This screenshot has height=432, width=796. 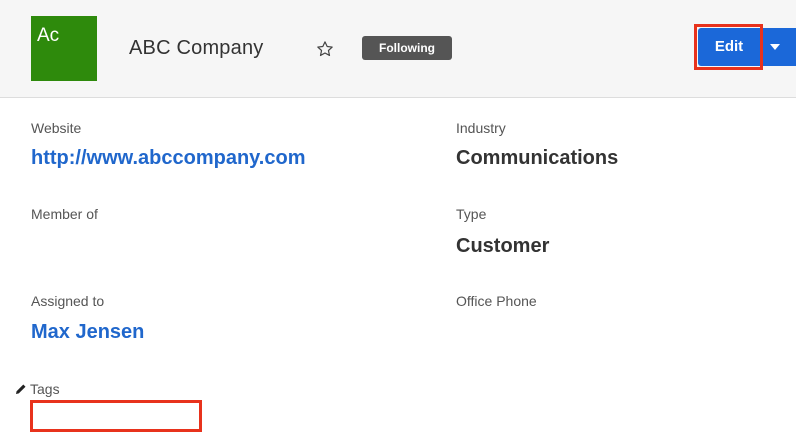 I want to click on star-outline-icon, so click(x=325, y=49).